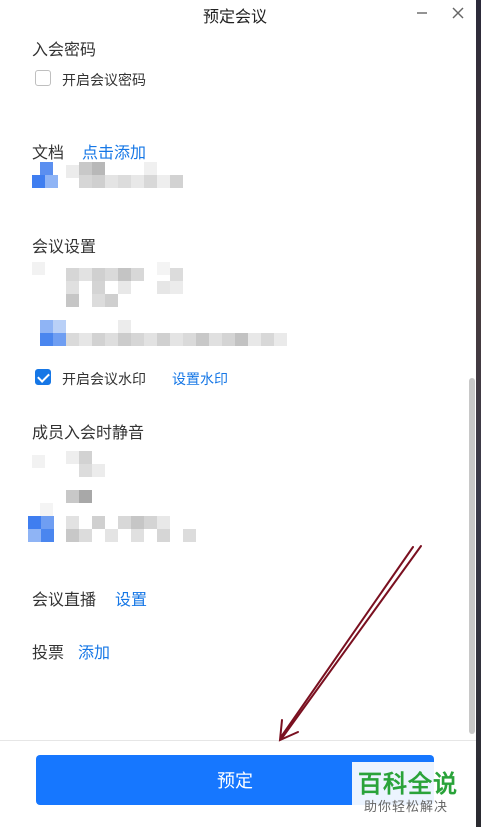  Describe the element at coordinates (43, 377) in the screenshot. I see `watermark-checkbox` at that location.